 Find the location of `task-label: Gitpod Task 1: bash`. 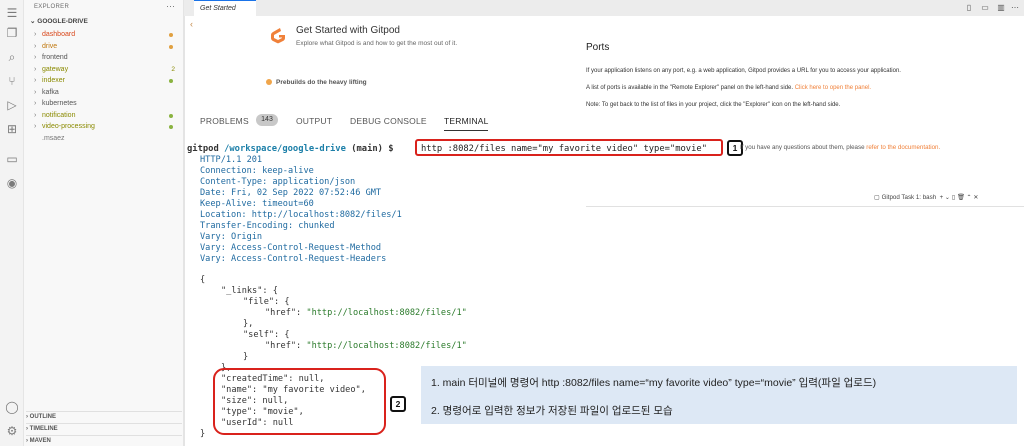

task-label: Gitpod Task 1: bash is located at coordinates (909, 197).